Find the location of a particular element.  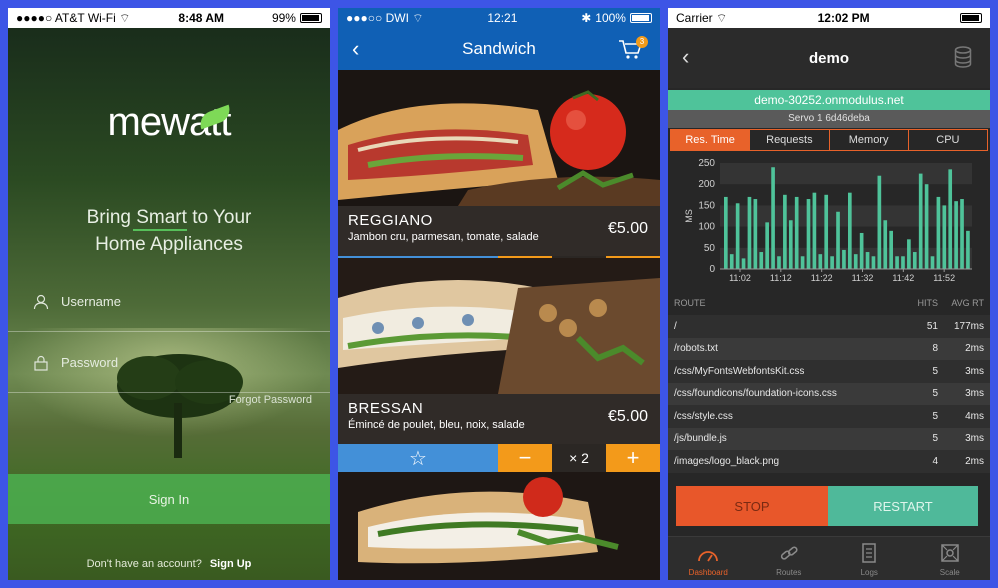

action-buttons: STOP RESTART is located at coordinates (827, 506).